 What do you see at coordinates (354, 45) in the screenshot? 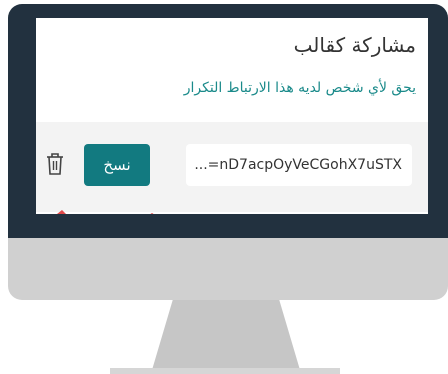
I see `dialog-title: مشاركة كقالب` at bounding box center [354, 45].